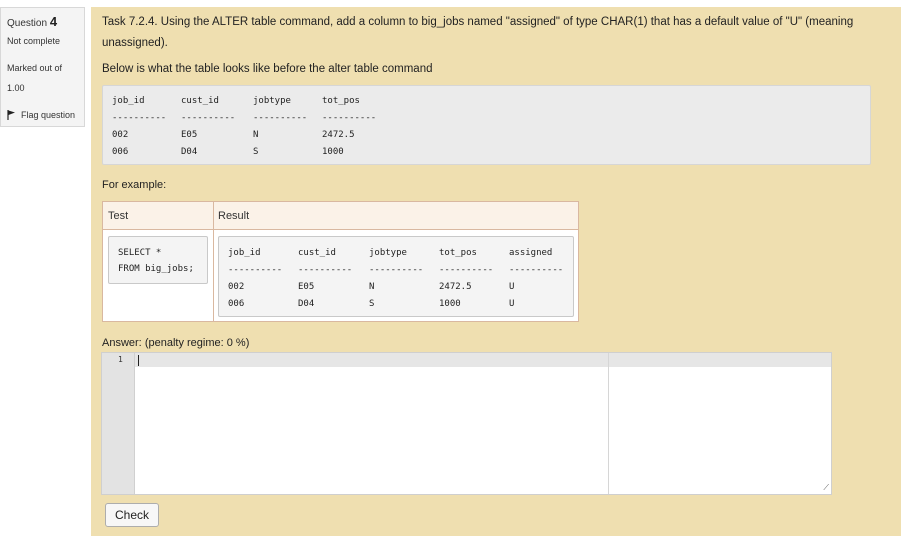 The image size is (905, 536). What do you see at coordinates (340, 216) in the screenshot?
I see `examples-table-header: Test Result` at bounding box center [340, 216].